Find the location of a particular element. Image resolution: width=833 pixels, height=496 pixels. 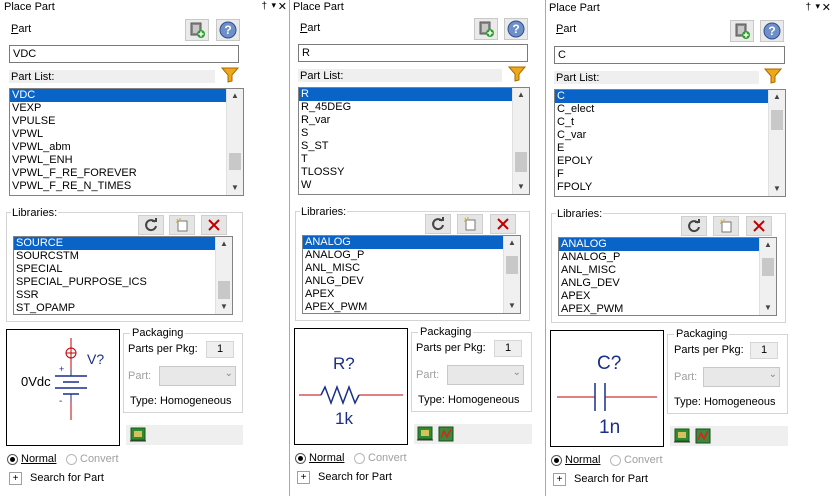

list-item: VPWL_ENH is located at coordinates (126, 160).